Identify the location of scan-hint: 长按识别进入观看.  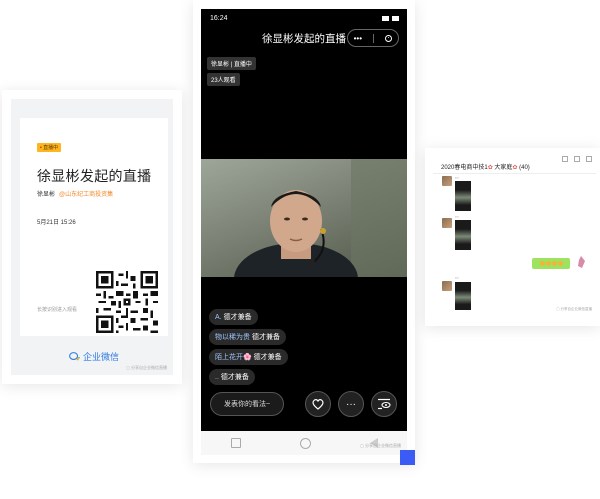
(57, 310).